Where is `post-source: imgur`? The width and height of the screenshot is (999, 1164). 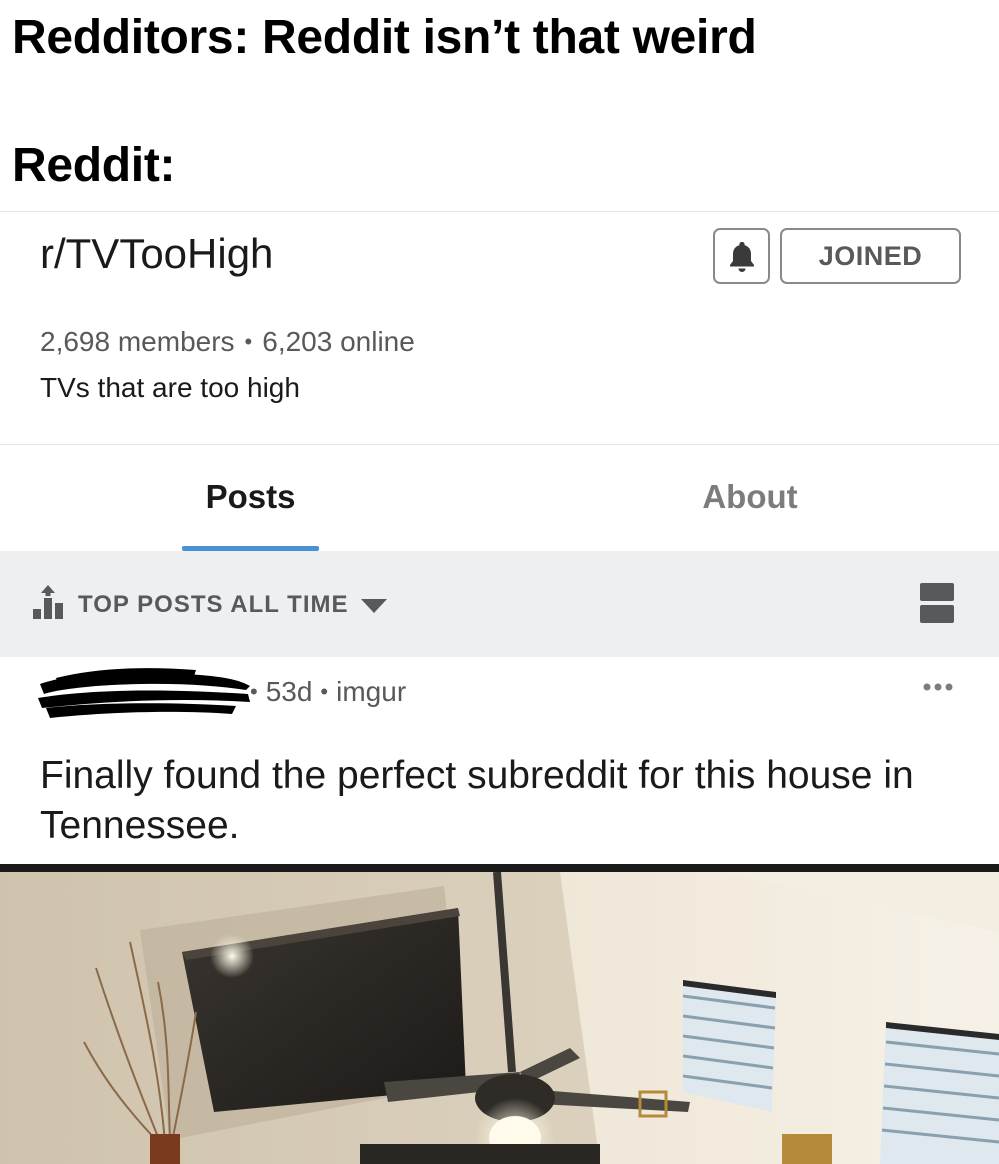 post-source: imgur is located at coordinates (371, 692).